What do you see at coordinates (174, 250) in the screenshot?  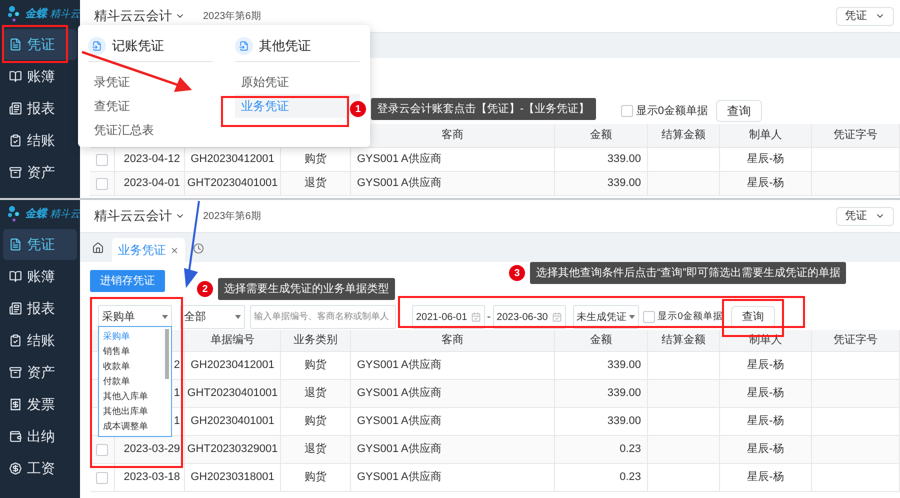 I see `close-icon` at bounding box center [174, 250].